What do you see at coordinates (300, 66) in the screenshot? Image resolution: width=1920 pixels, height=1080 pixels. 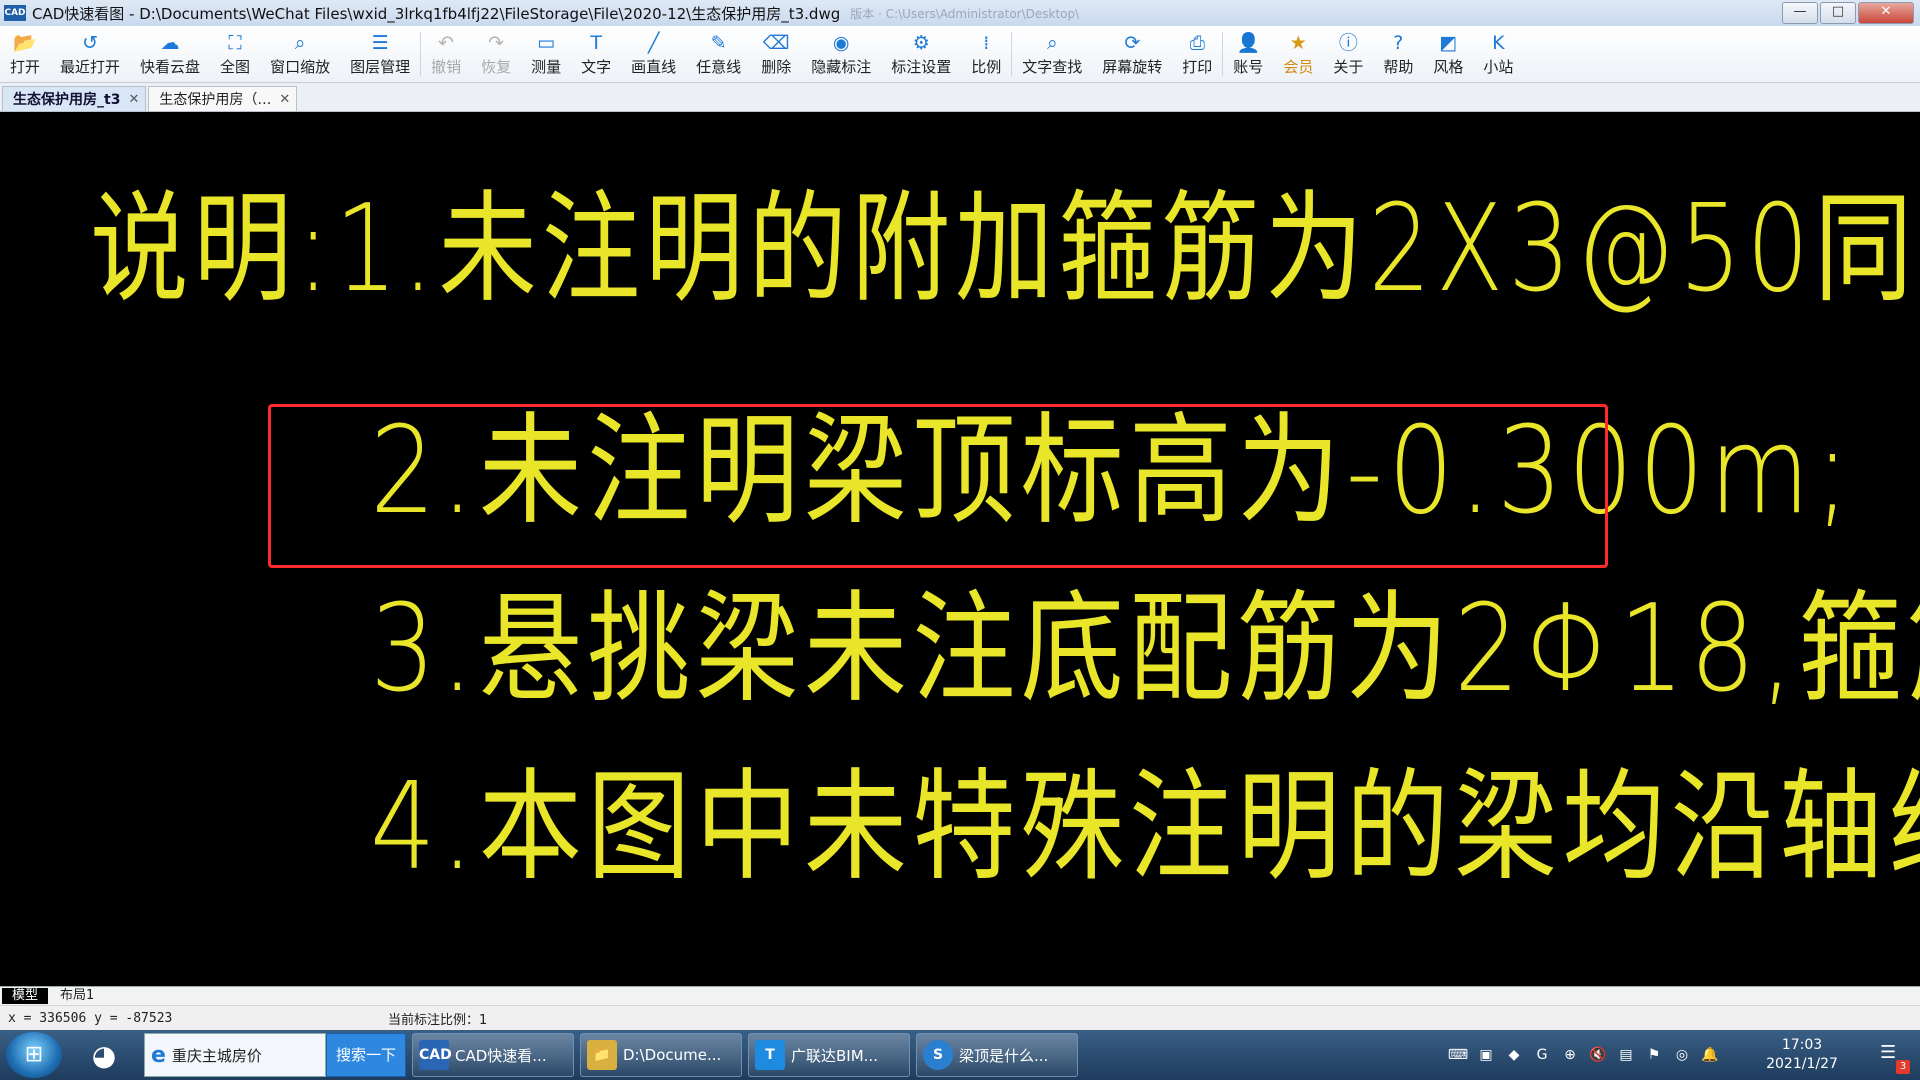 I see `window-zoom-label: 窗口缩放` at bounding box center [300, 66].